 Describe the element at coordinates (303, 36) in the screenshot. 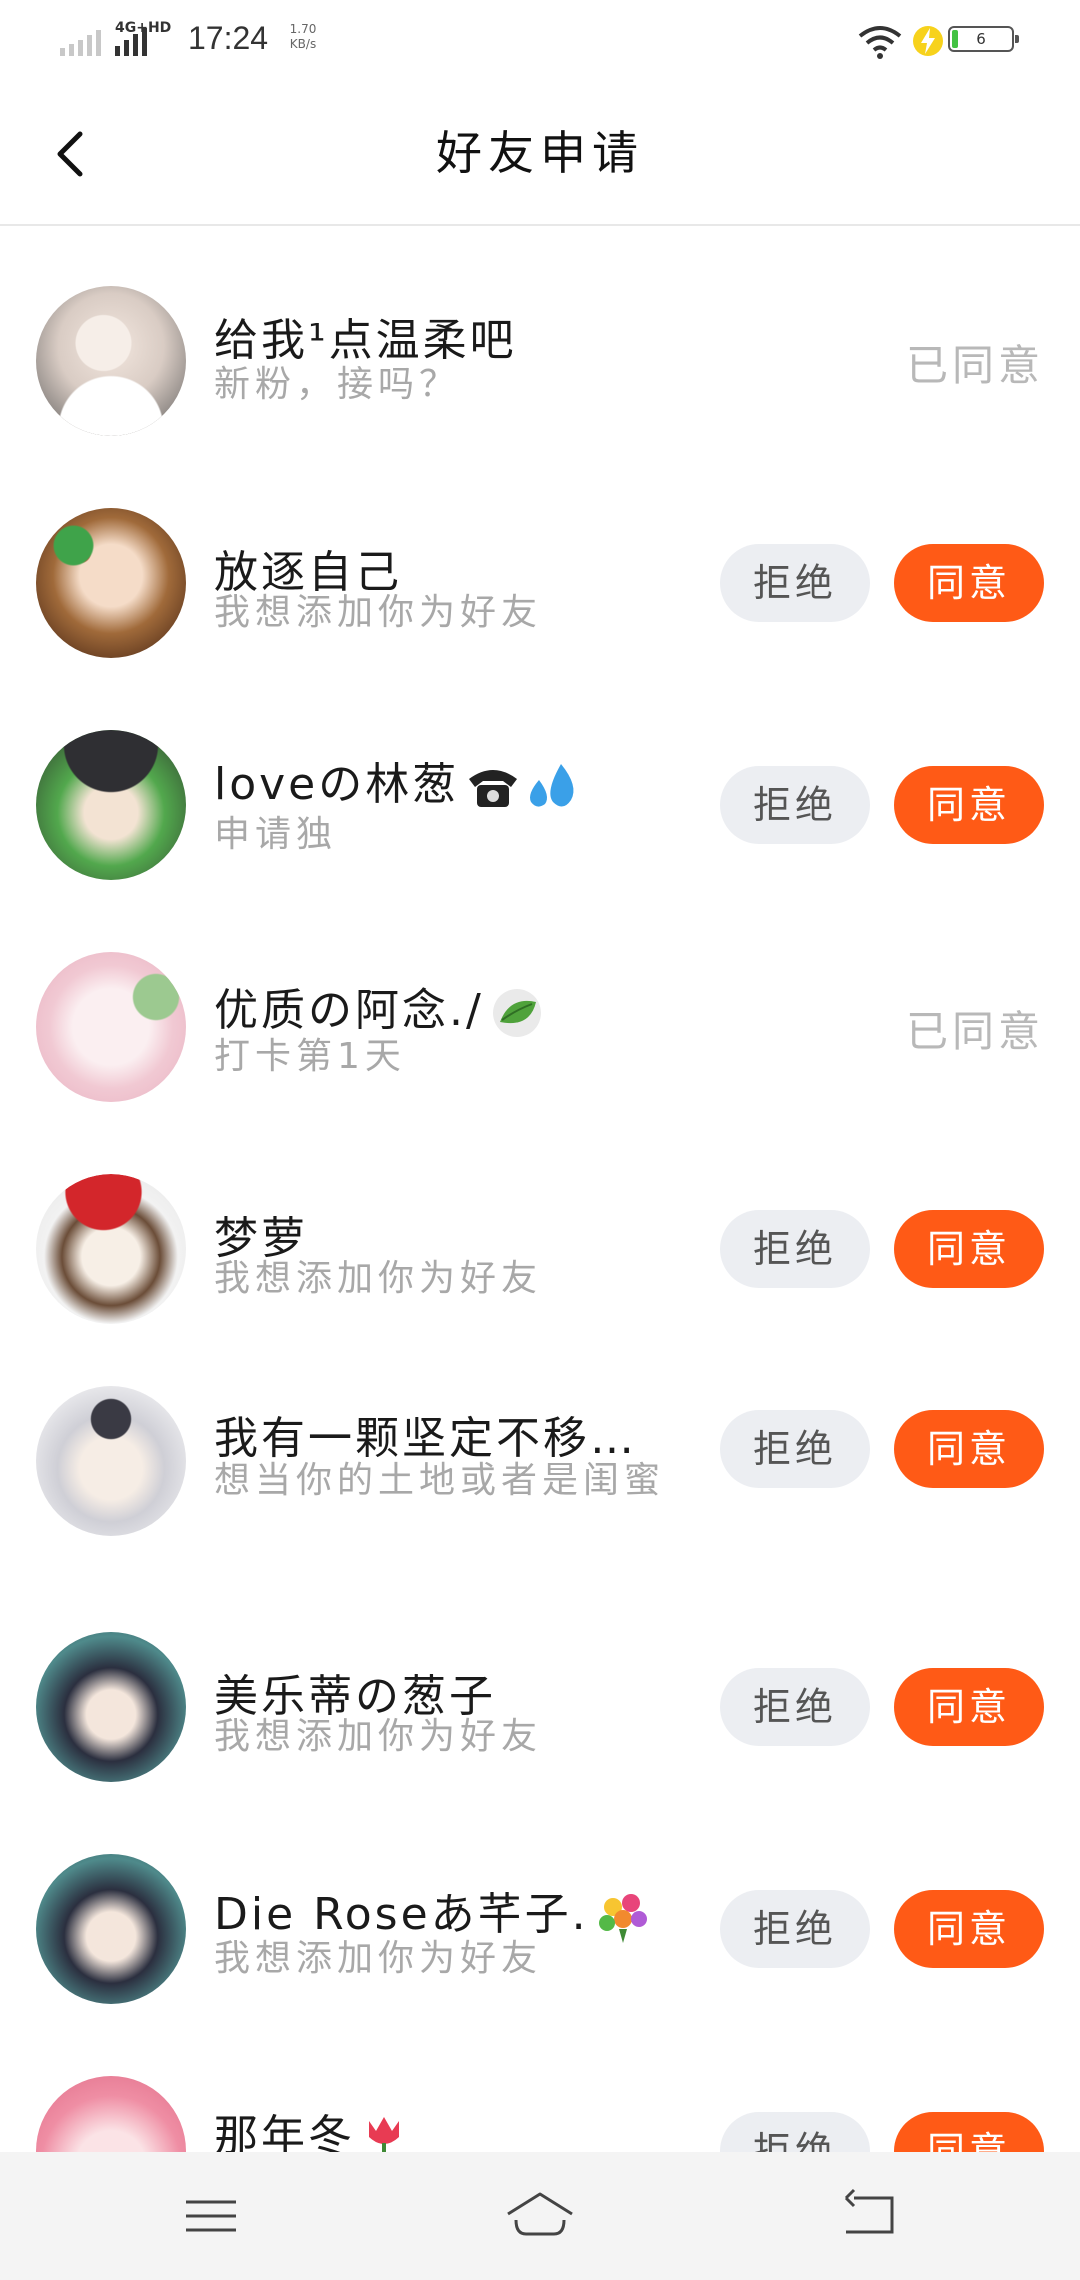

I see `network-speed: 1.70 KB/s` at that location.